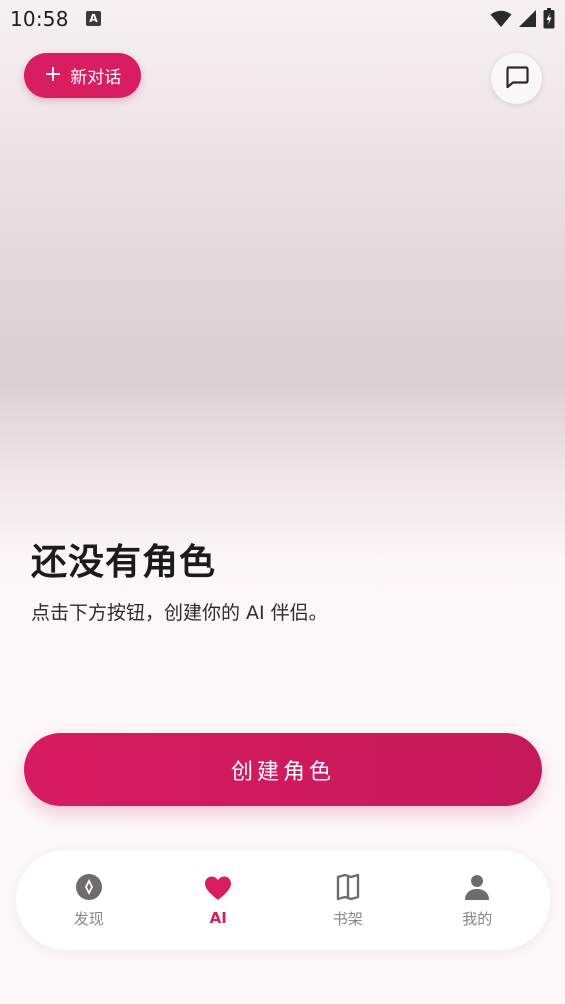 The height and width of the screenshot is (1004, 565). I want to click on messages-button, so click(516, 78).